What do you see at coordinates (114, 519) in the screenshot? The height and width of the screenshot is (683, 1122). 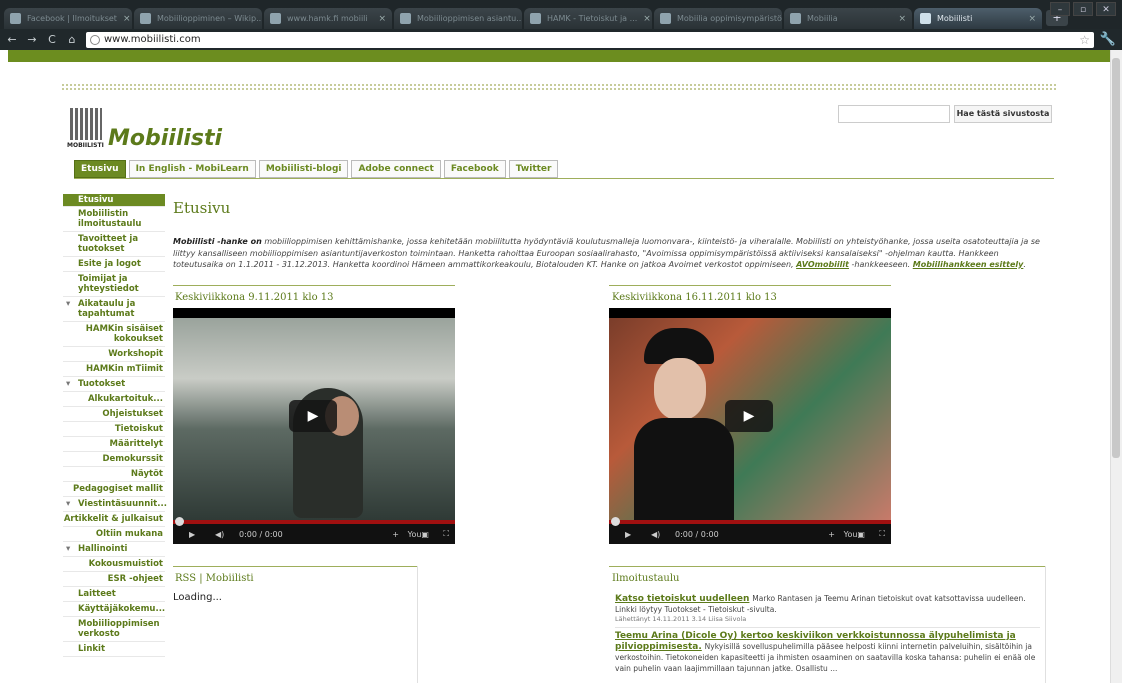 I see `sidebar-item: Artikkelit & julkaisut` at bounding box center [114, 519].